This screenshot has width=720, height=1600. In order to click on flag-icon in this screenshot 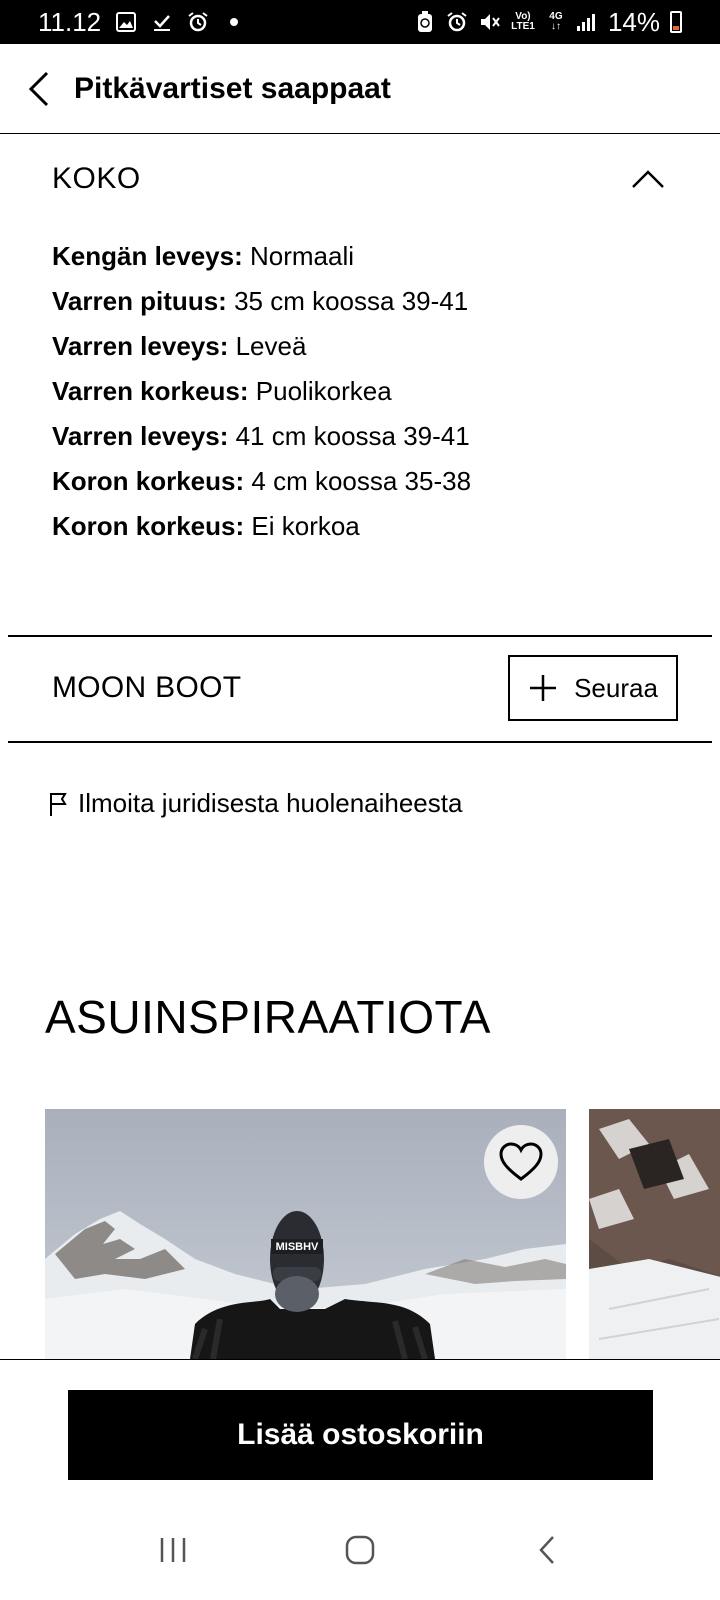, I will do `click(58, 804)`.